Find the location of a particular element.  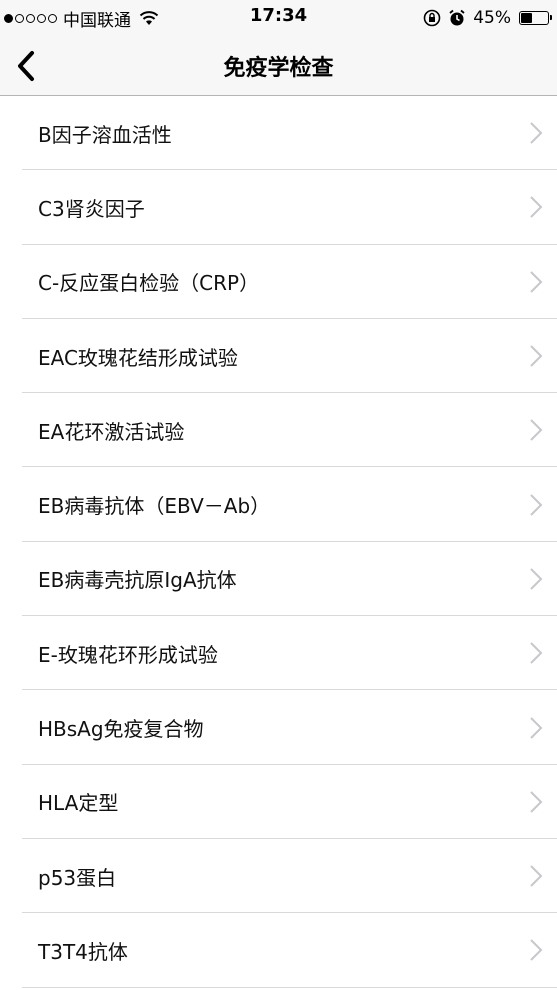

list-item: HLA定型 is located at coordinates (278, 802).